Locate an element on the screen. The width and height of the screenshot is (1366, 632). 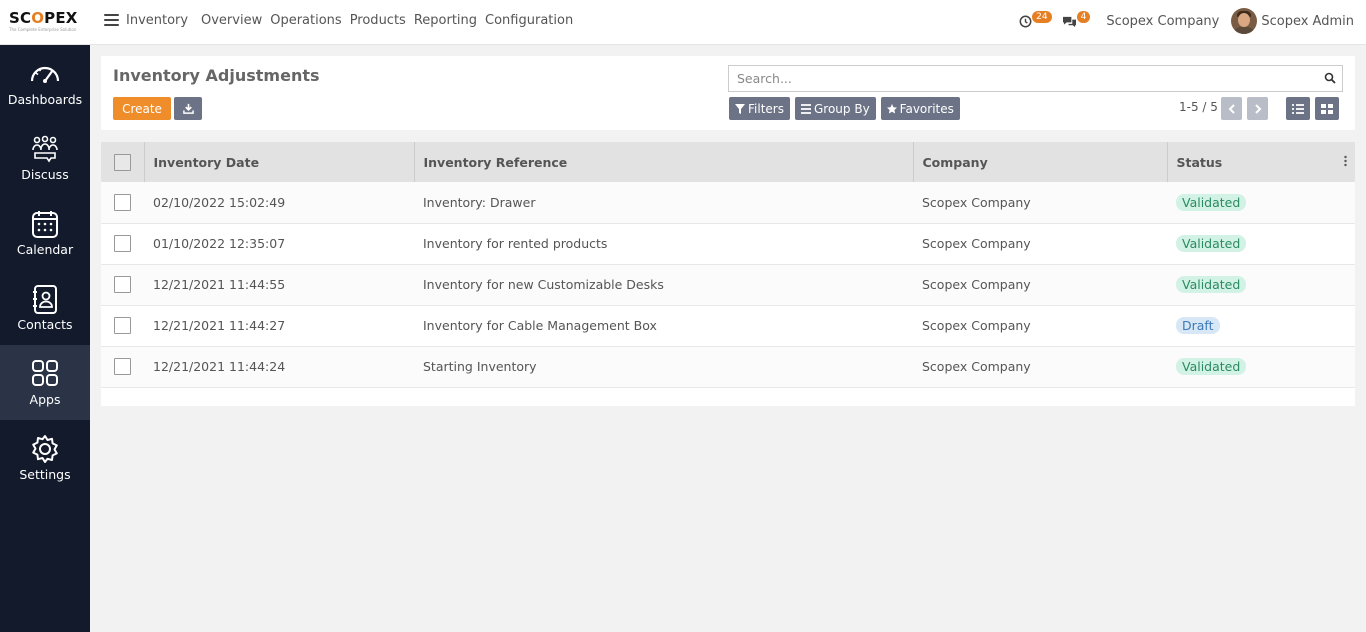
star-icon is located at coordinates (891, 108).